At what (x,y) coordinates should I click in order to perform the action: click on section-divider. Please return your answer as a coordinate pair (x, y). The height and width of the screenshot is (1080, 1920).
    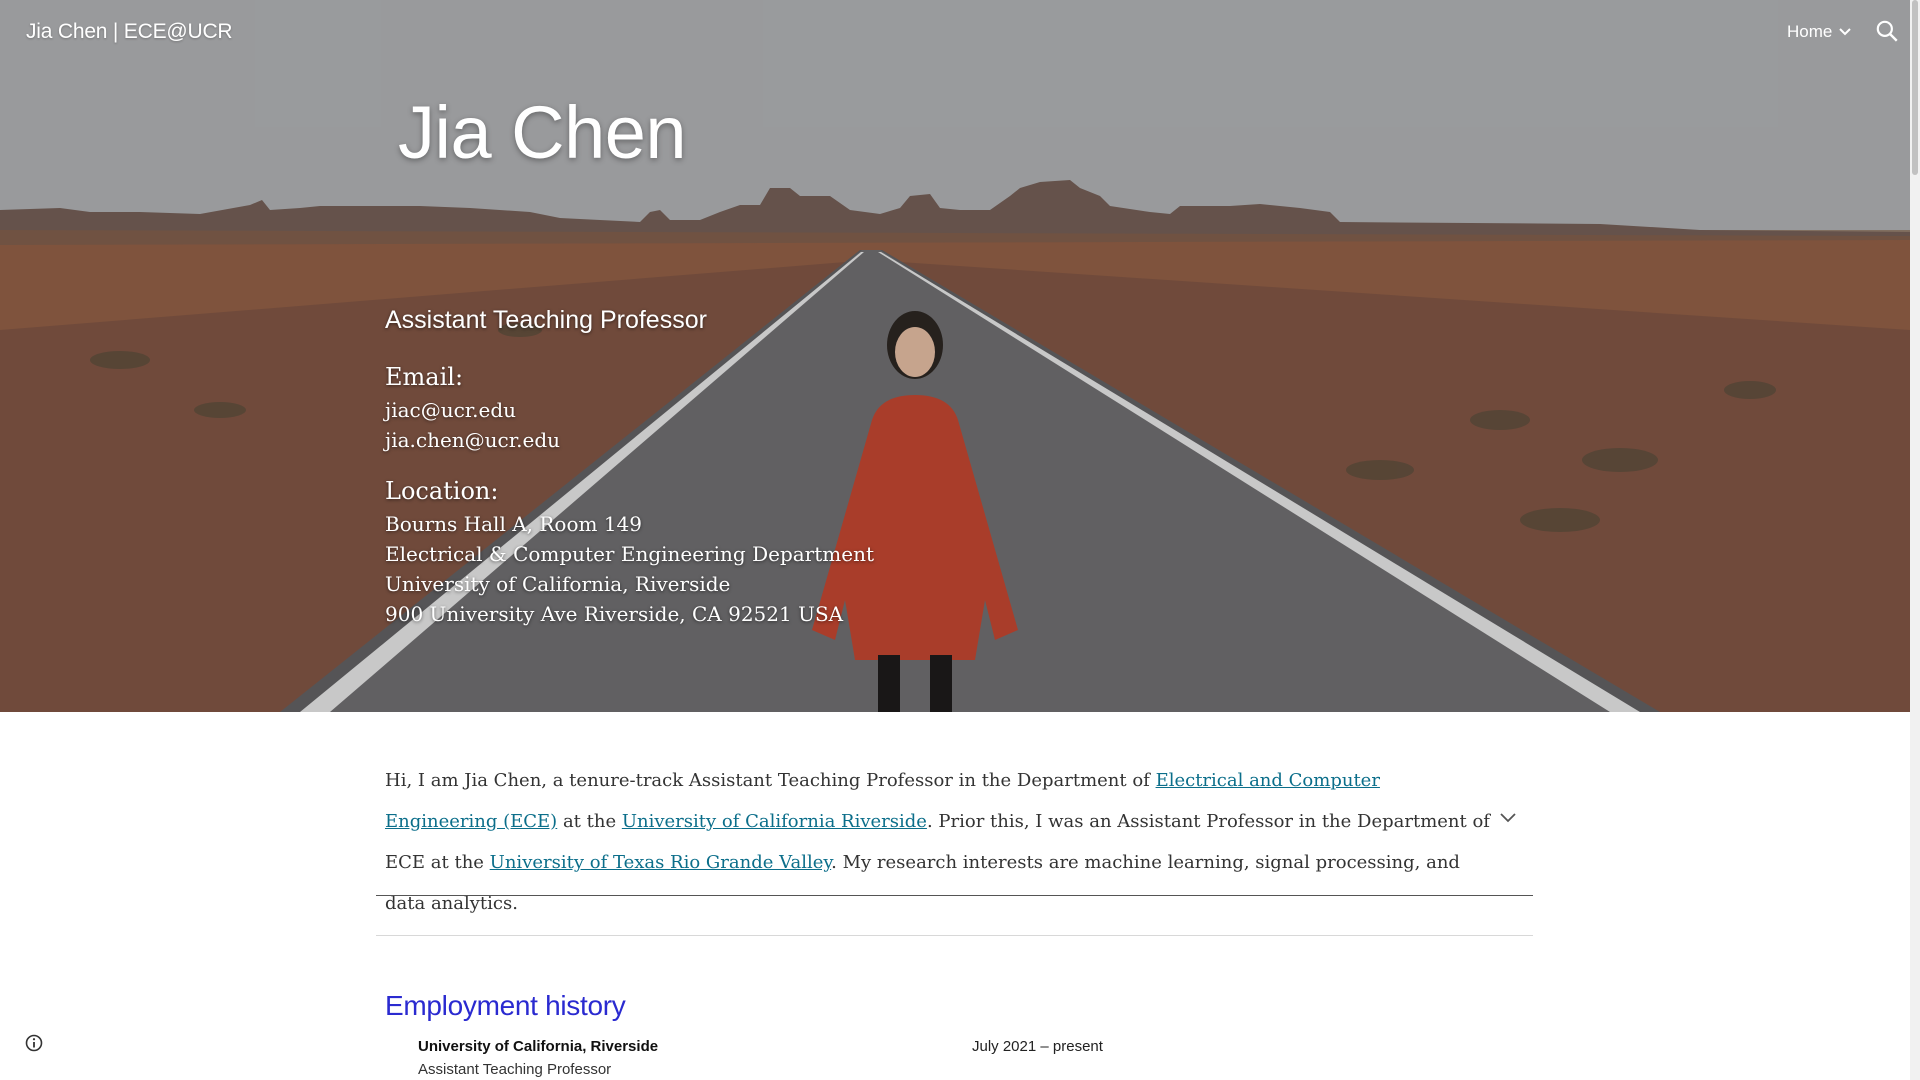
    Looking at the image, I should click on (954, 895).